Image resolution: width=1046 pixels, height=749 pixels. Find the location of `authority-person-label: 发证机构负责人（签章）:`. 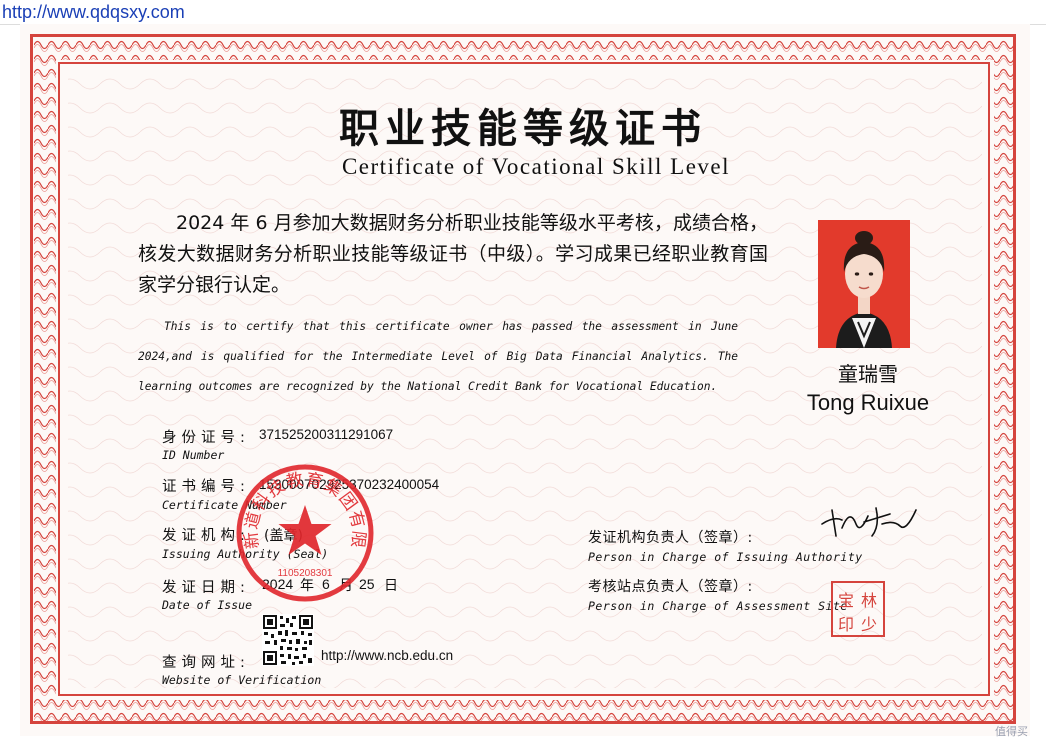

authority-person-label: 发证机构负责人（签章）: is located at coordinates (670, 538).